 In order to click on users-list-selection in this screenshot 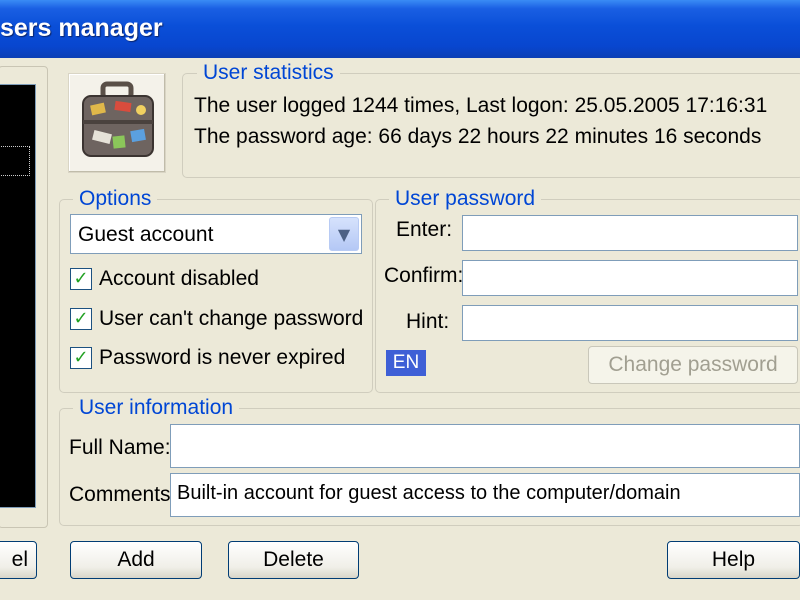, I will do `click(15, 161)`.